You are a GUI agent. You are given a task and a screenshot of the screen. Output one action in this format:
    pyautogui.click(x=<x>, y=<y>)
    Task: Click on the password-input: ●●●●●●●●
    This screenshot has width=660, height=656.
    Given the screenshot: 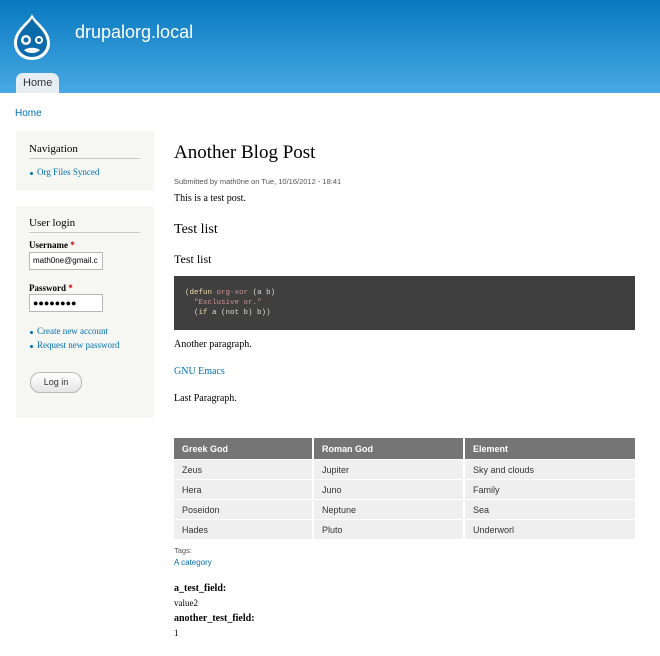 What is the action you would take?
    pyautogui.click(x=66, y=303)
    